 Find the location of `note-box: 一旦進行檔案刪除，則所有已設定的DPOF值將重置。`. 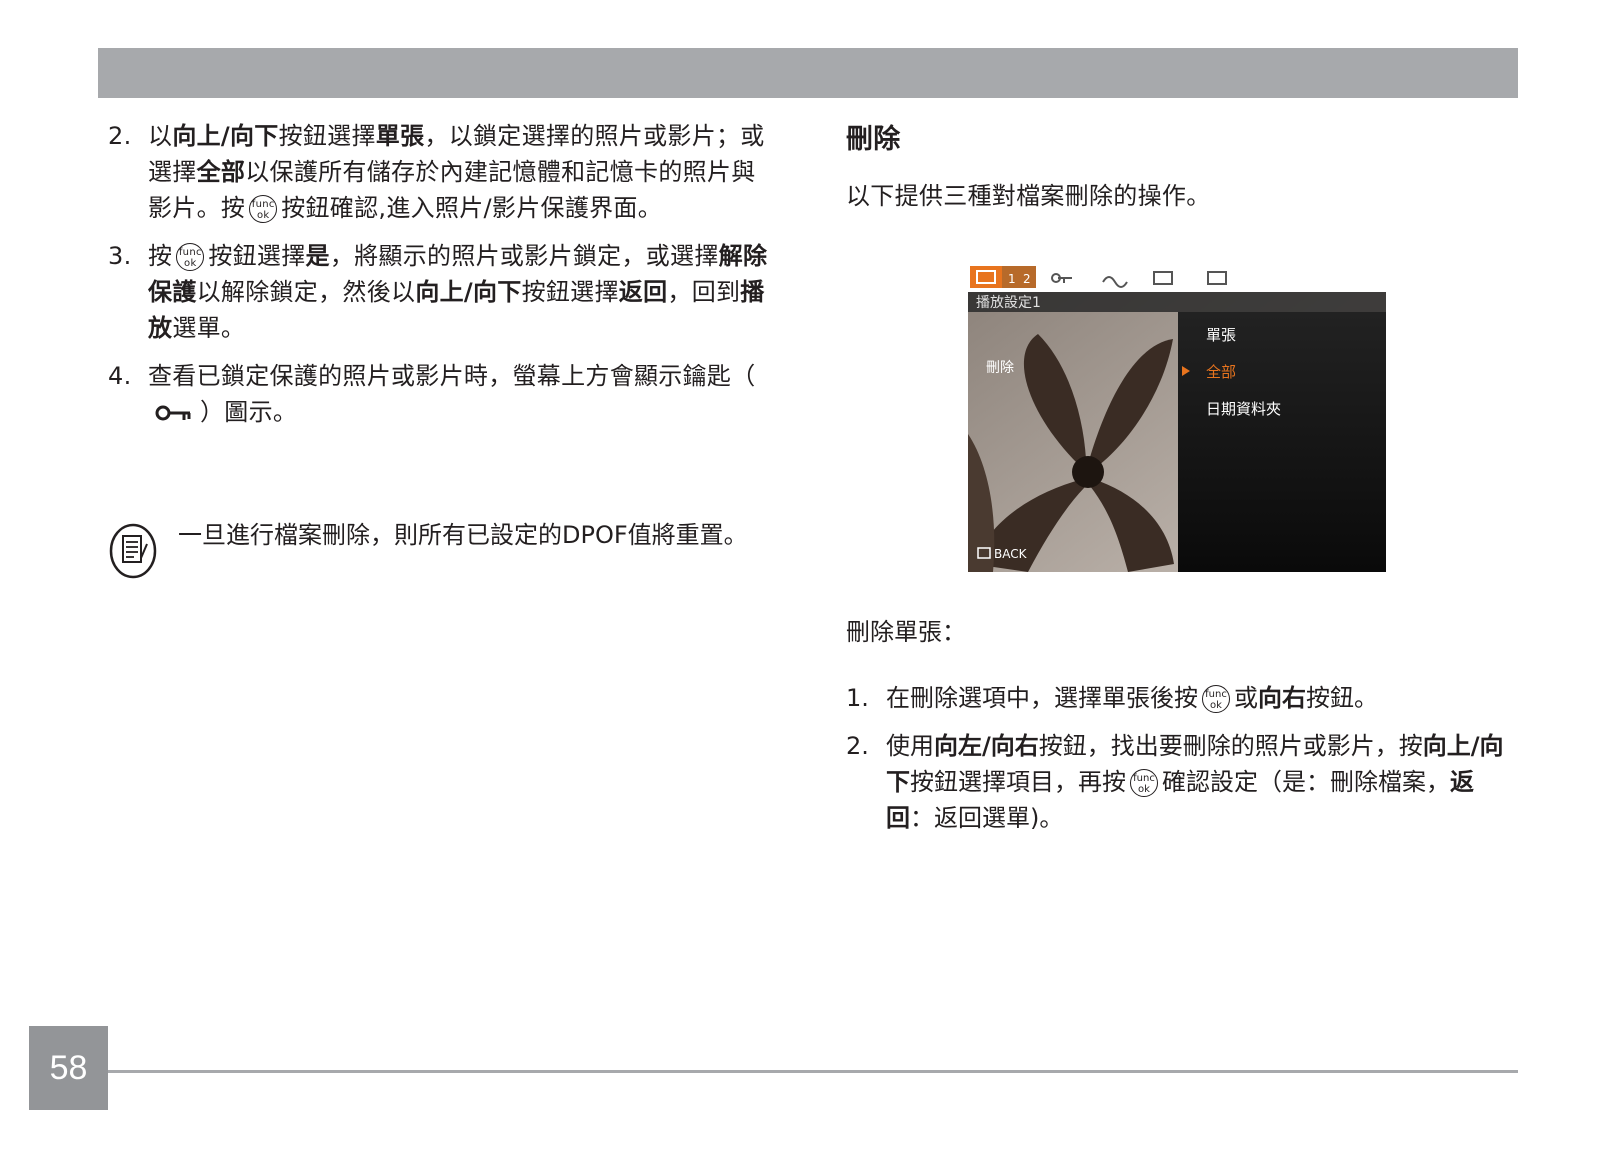

note-box: 一旦進行檔案刪除，則所有已設定的DPOF值將重置。 is located at coordinates (438, 548).